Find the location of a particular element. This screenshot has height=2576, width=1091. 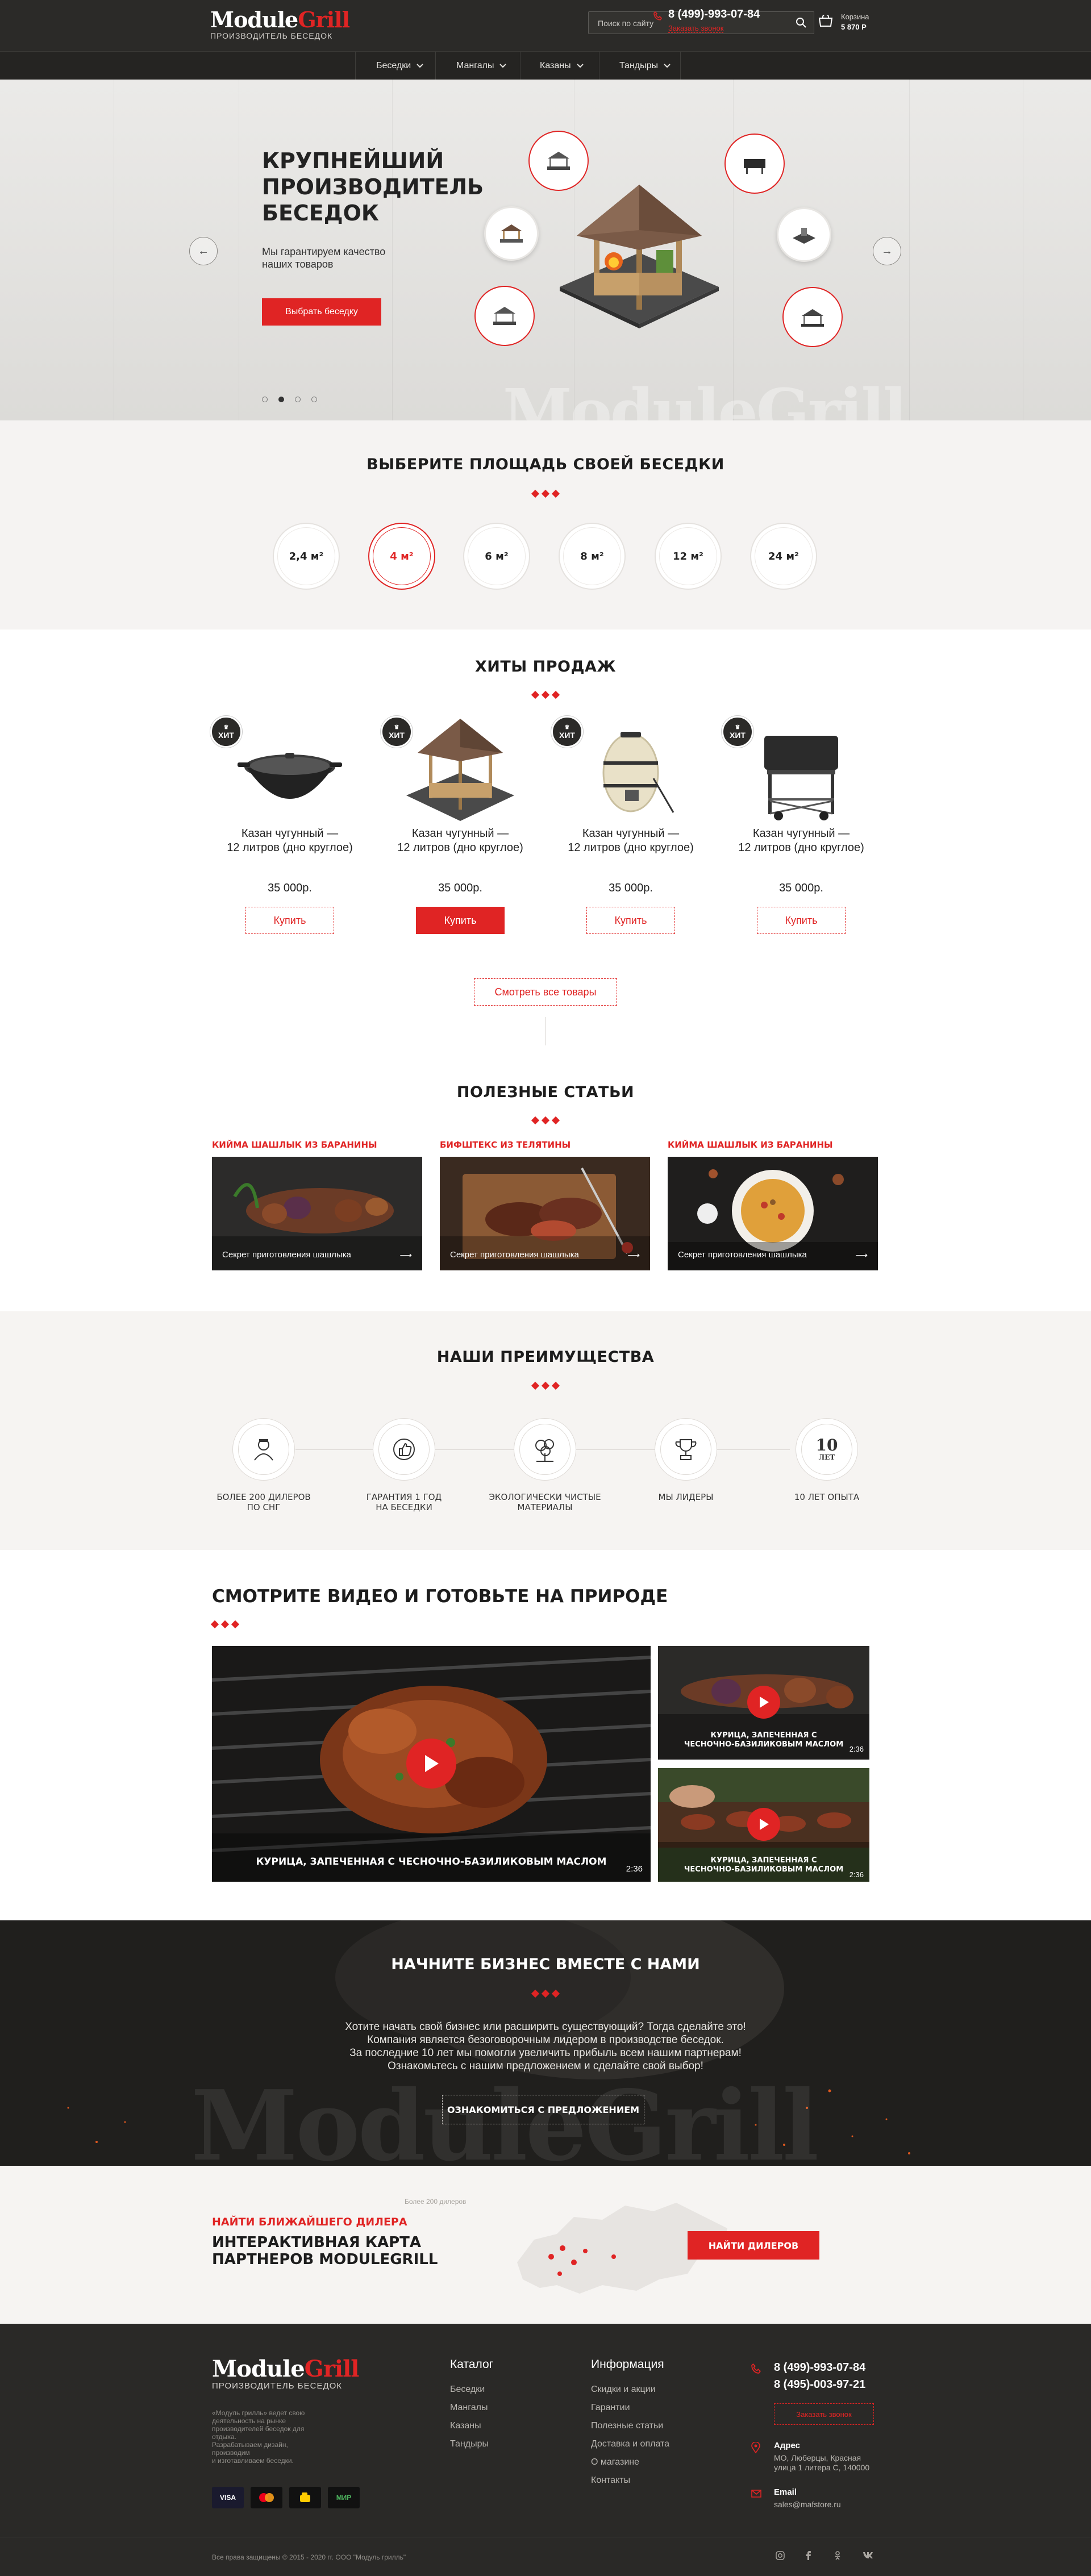

product-price: 35 000р. is located at coordinates (801, 888).